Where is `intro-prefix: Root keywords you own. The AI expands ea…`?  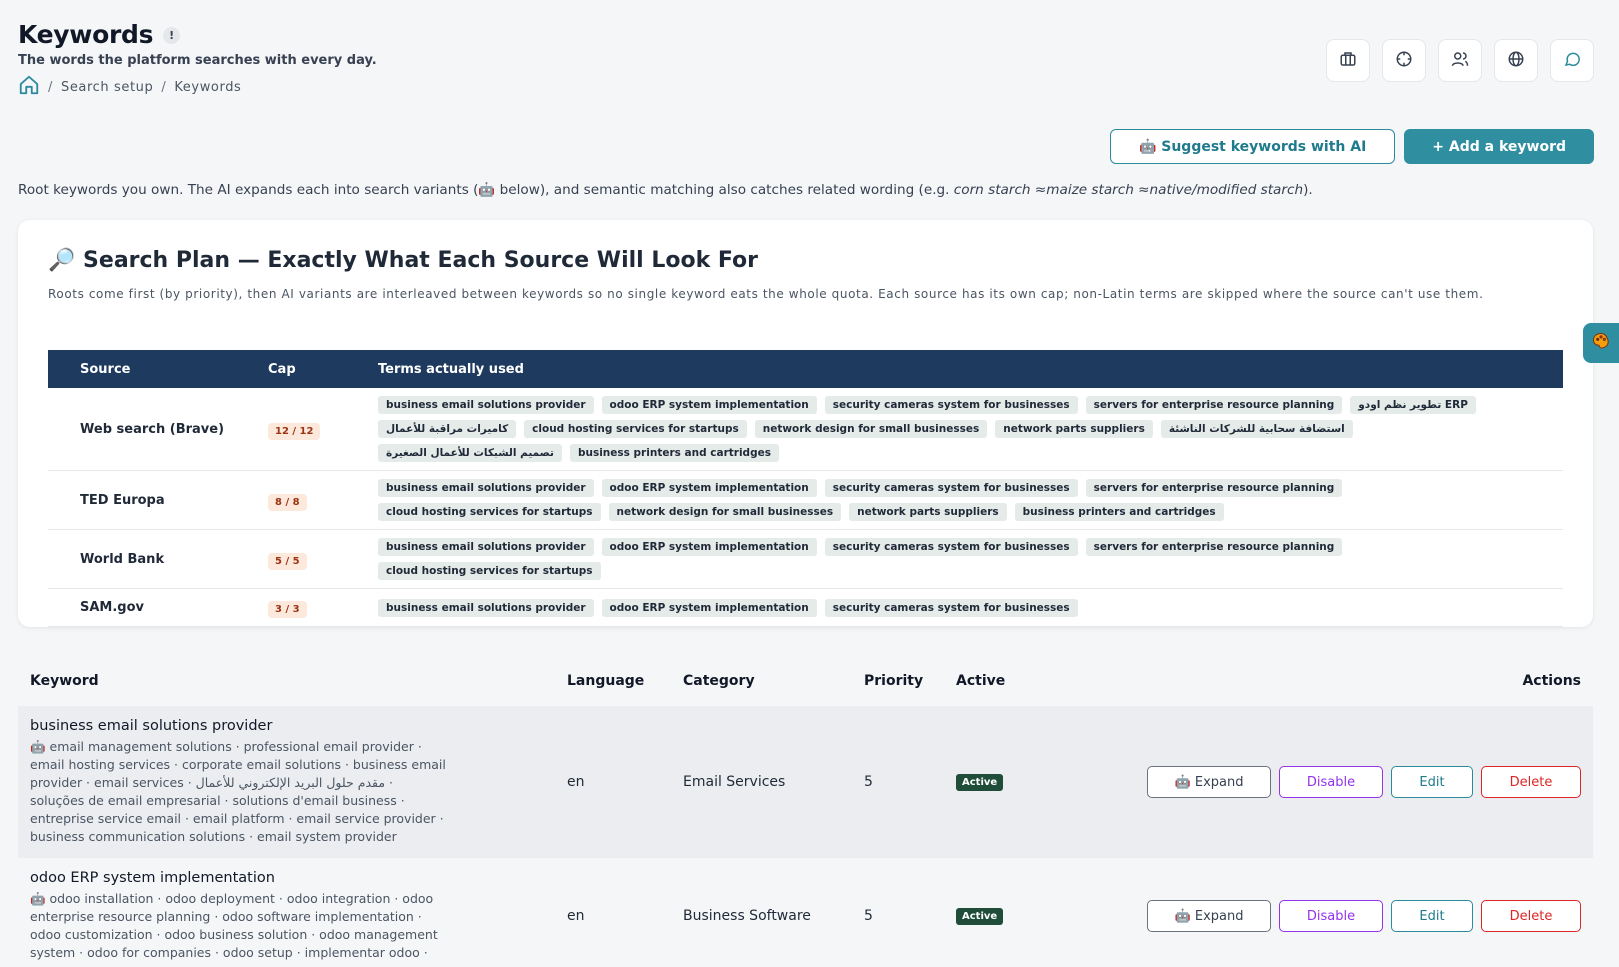 intro-prefix: Root keywords you own. The AI expands ea… is located at coordinates (486, 190).